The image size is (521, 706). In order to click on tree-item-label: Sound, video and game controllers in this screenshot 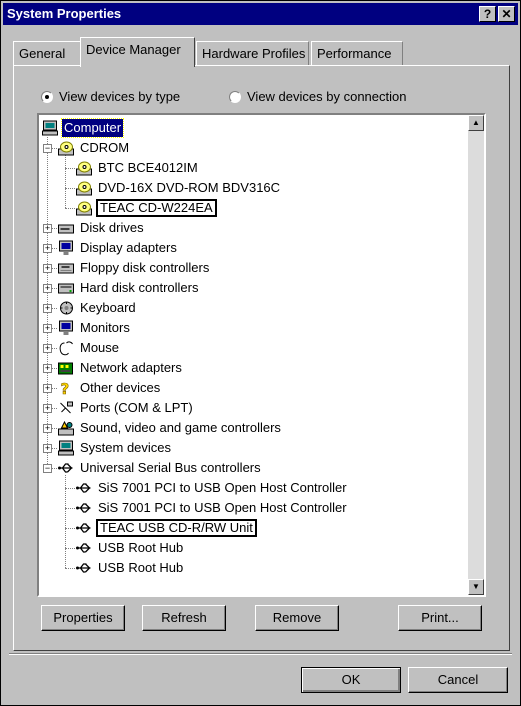, I will do `click(180, 427)`.